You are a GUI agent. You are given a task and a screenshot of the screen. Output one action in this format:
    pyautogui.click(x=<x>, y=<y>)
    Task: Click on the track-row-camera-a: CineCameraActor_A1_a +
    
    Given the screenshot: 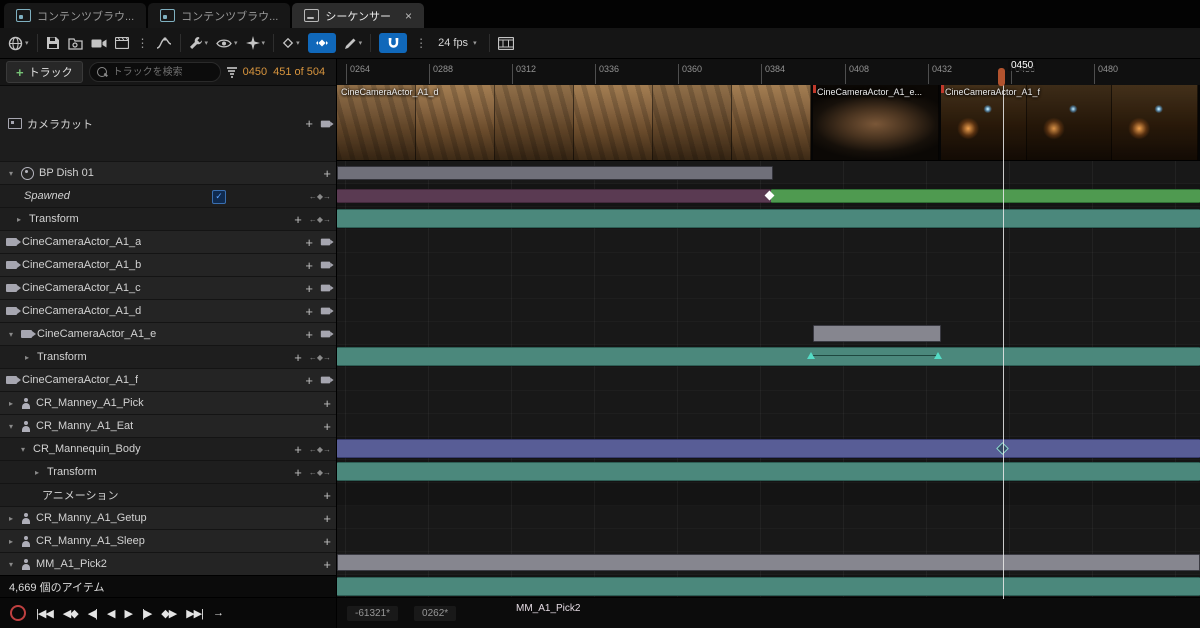 What is the action you would take?
    pyautogui.click(x=168, y=242)
    